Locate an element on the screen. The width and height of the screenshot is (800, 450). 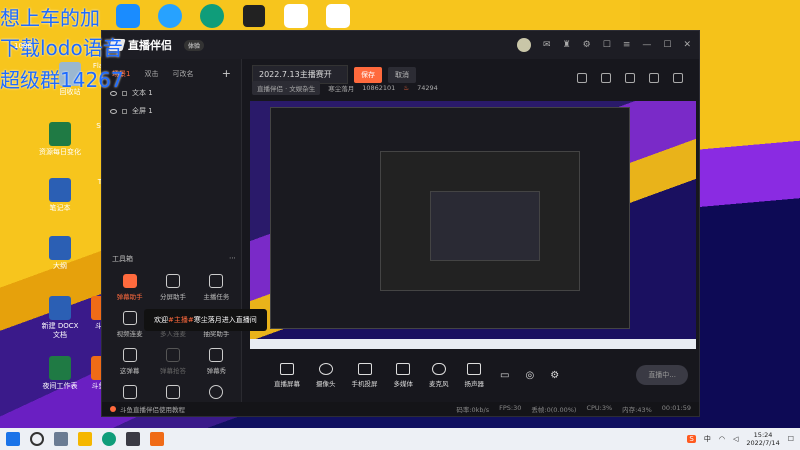
toolbox-header: 工具箱 ⋯ is located at coordinates (174, 259).